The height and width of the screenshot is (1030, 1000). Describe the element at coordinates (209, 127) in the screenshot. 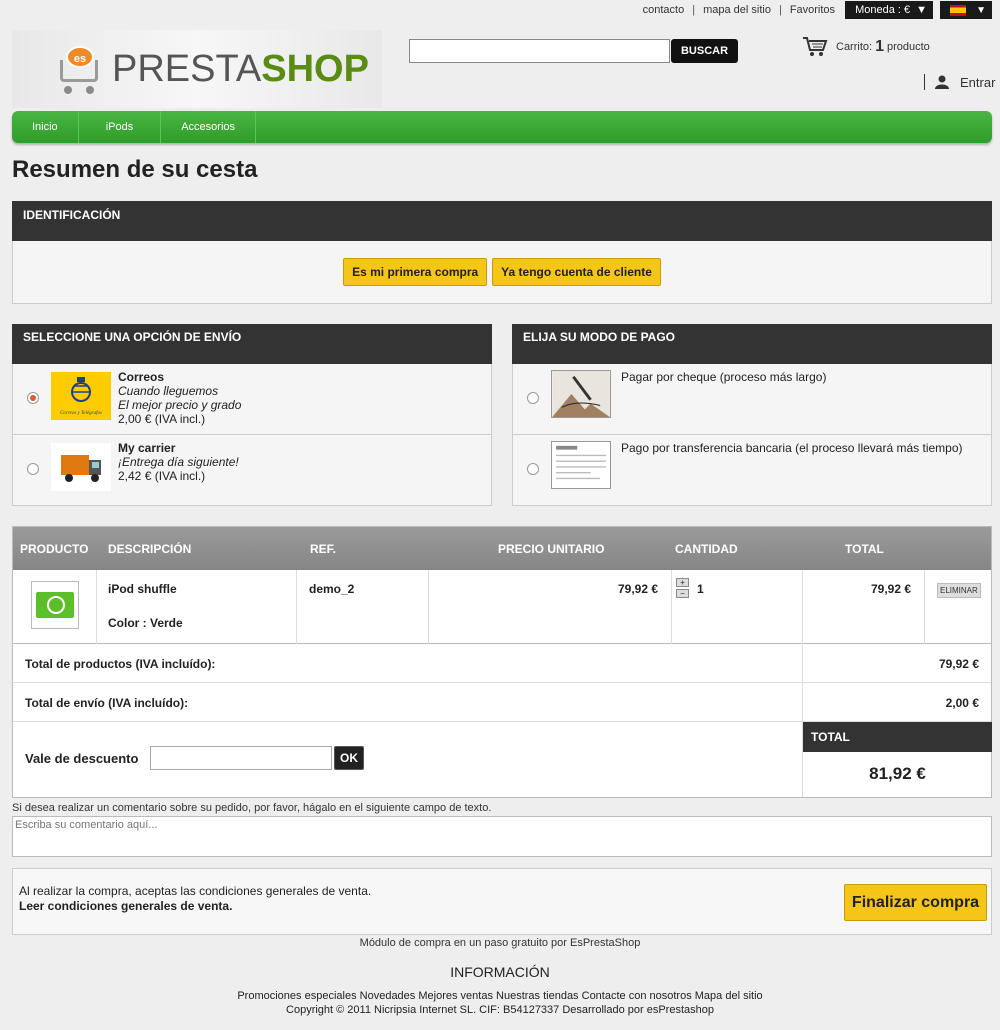

I see `nav-item-accesorios: Accesorios` at that location.